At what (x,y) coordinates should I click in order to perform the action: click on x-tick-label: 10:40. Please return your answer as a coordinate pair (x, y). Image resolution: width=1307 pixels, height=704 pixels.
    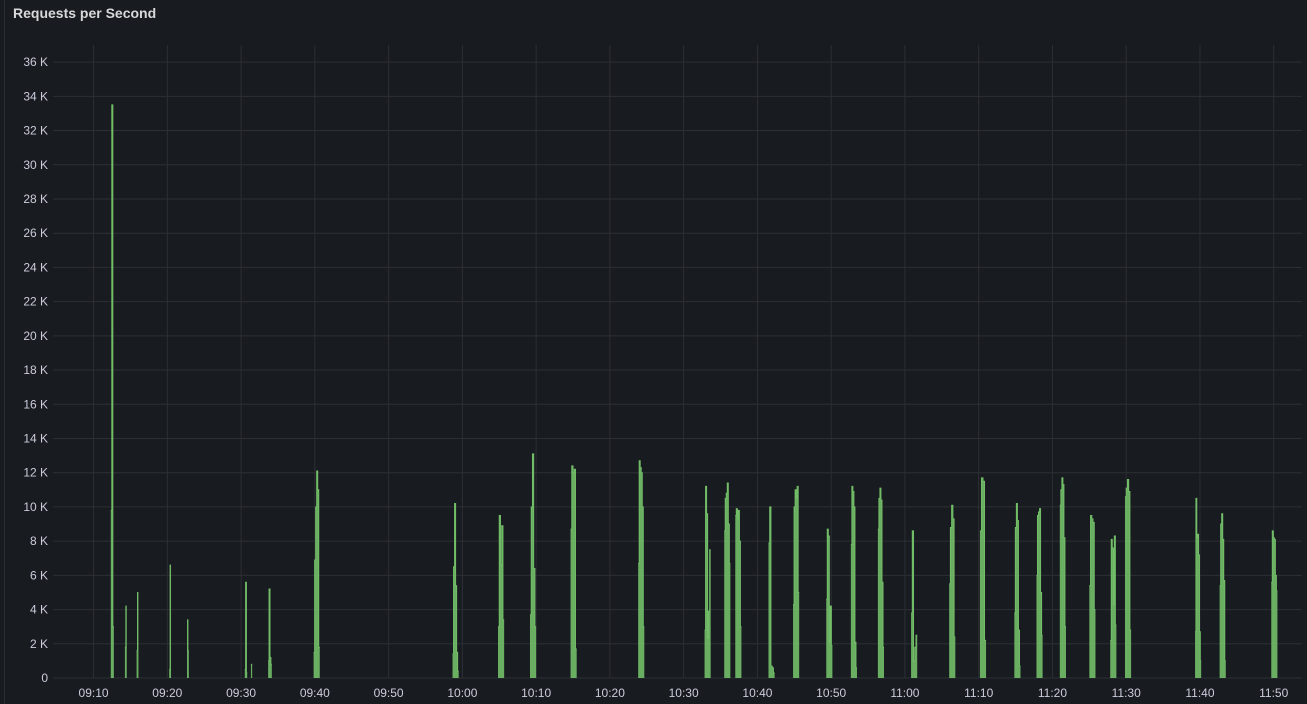
    Looking at the image, I should click on (757, 693).